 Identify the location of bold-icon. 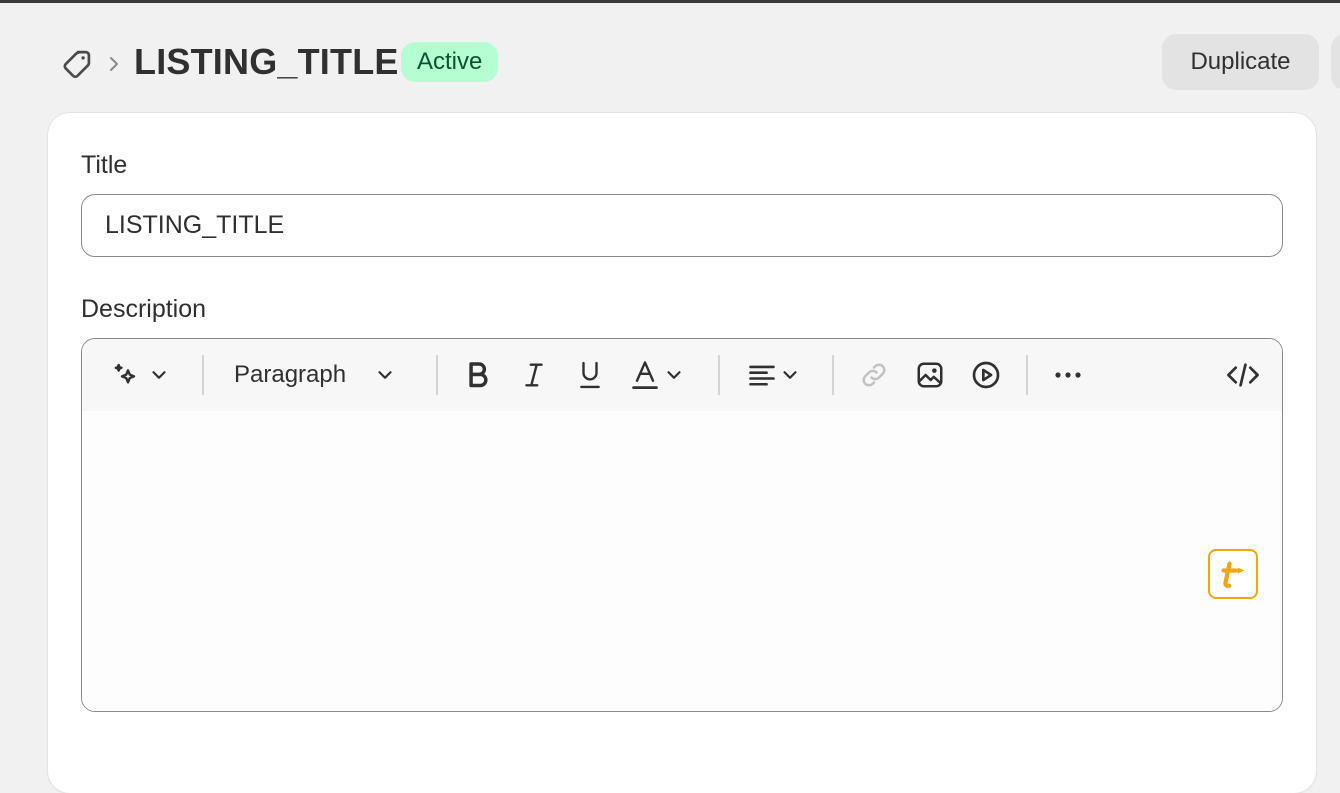
(478, 375).